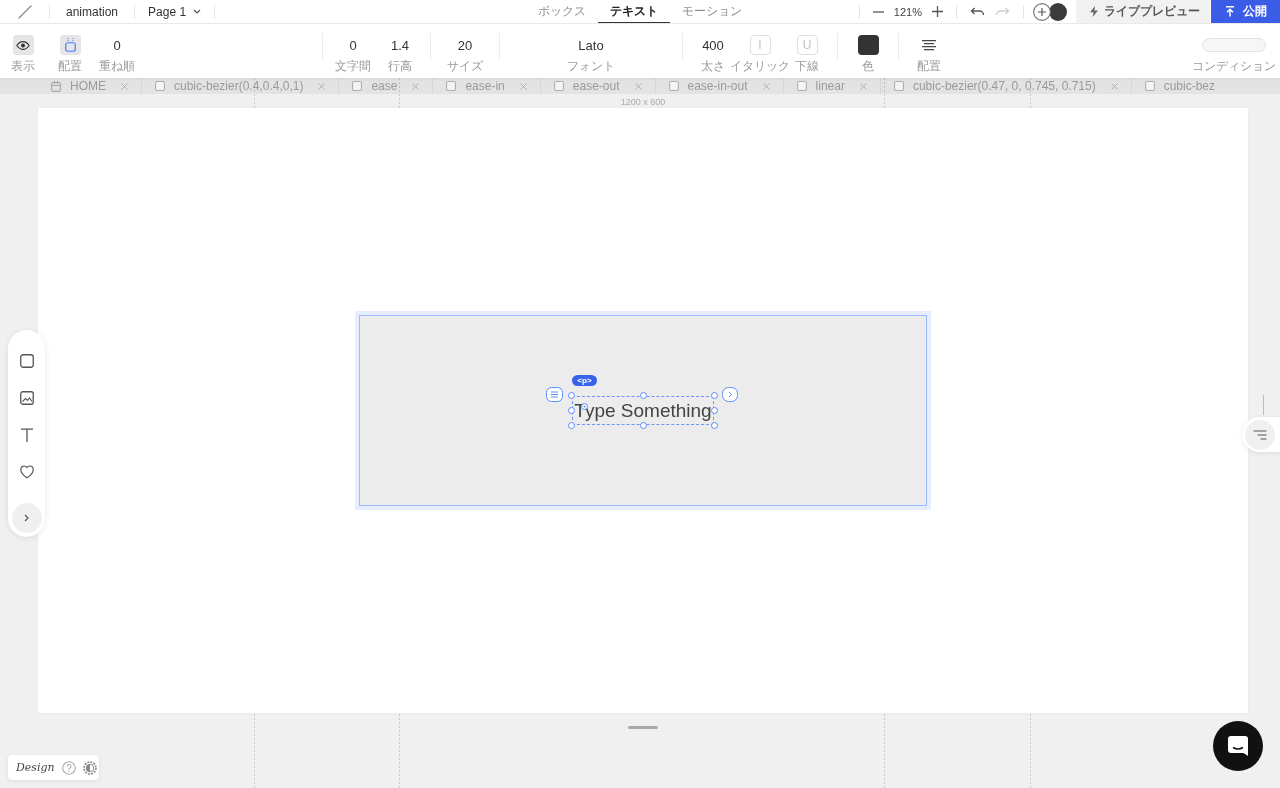 The height and width of the screenshot is (788, 1280). I want to click on canvas-size-label: 1200 x 600, so click(643, 102).